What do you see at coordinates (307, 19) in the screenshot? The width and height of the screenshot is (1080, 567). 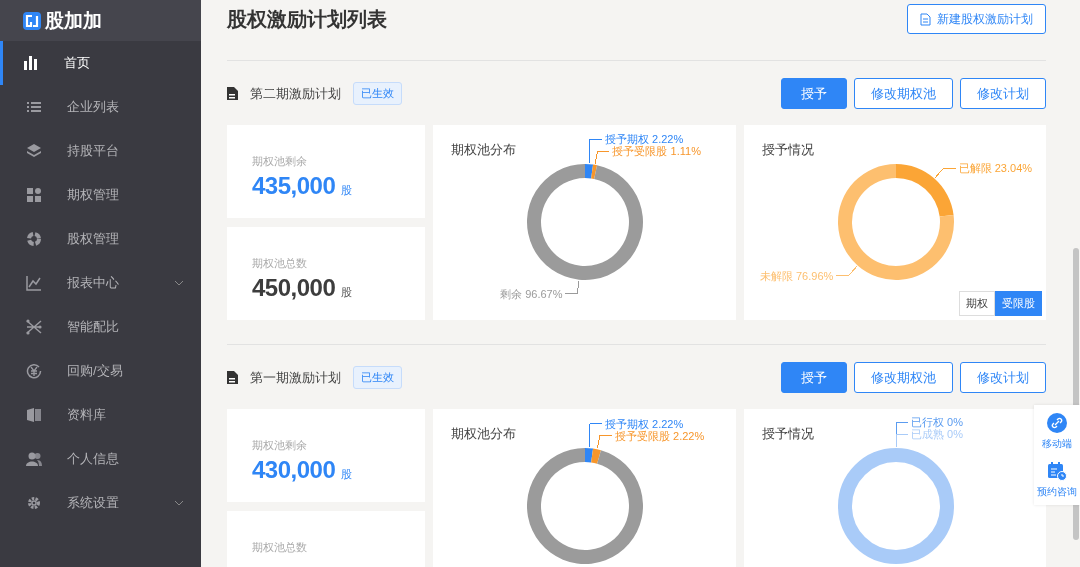 I see `page-title: 股权激励计划列表` at bounding box center [307, 19].